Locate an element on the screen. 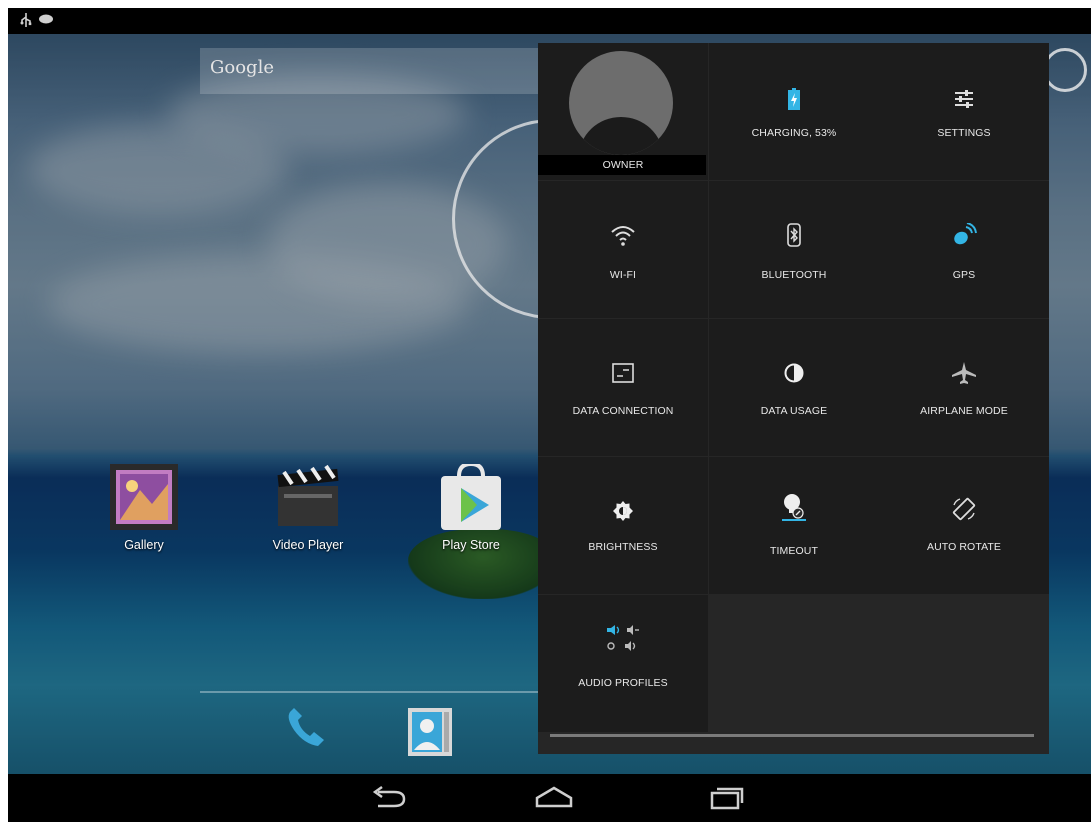  phone-icon is located at coordinates (306, 728).